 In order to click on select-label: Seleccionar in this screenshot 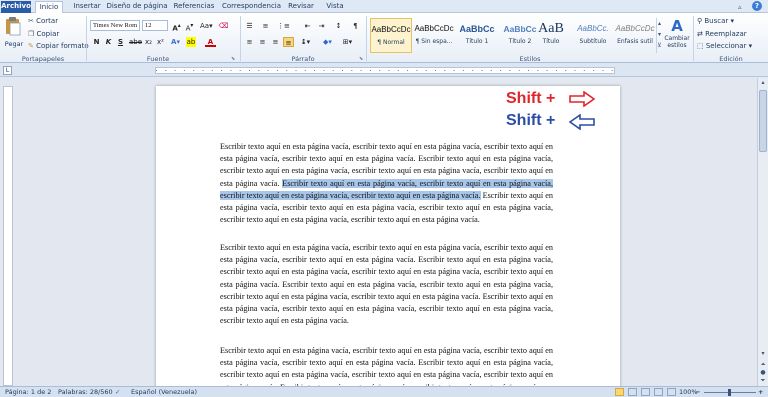, I will do `click(726, 46)`.